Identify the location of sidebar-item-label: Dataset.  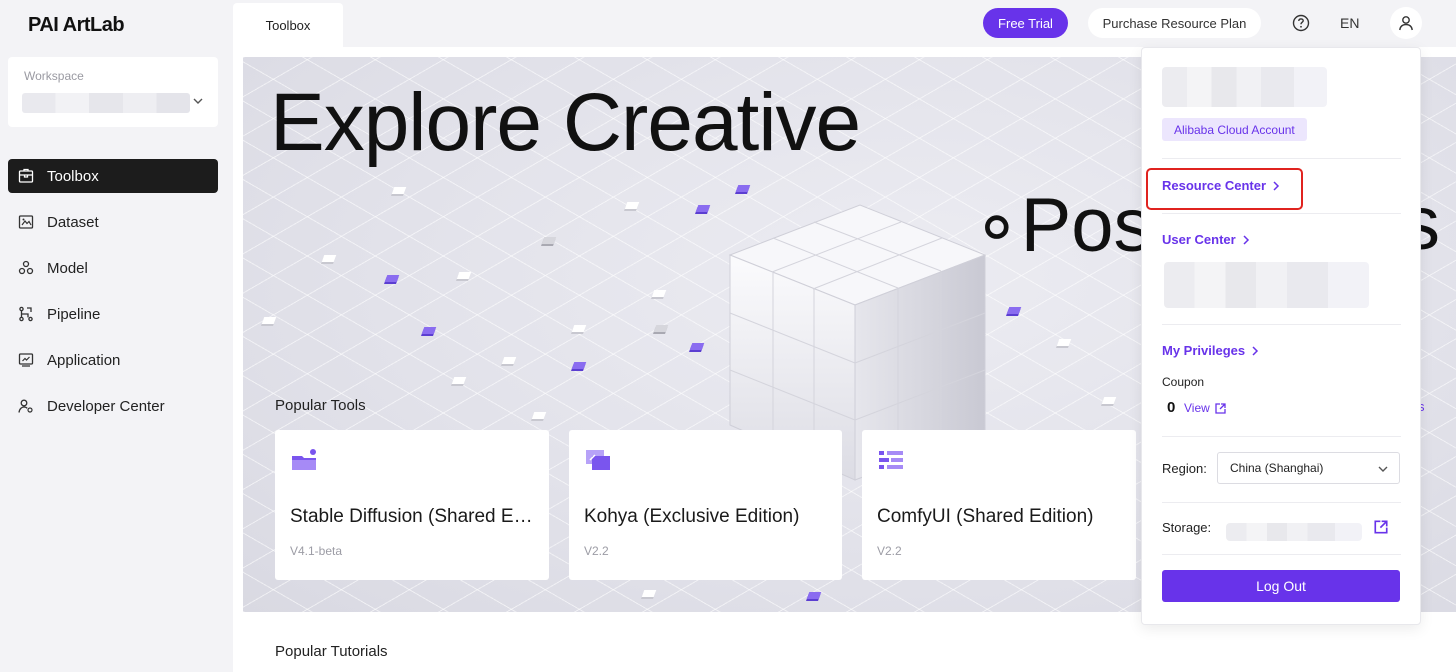
(73, 222).